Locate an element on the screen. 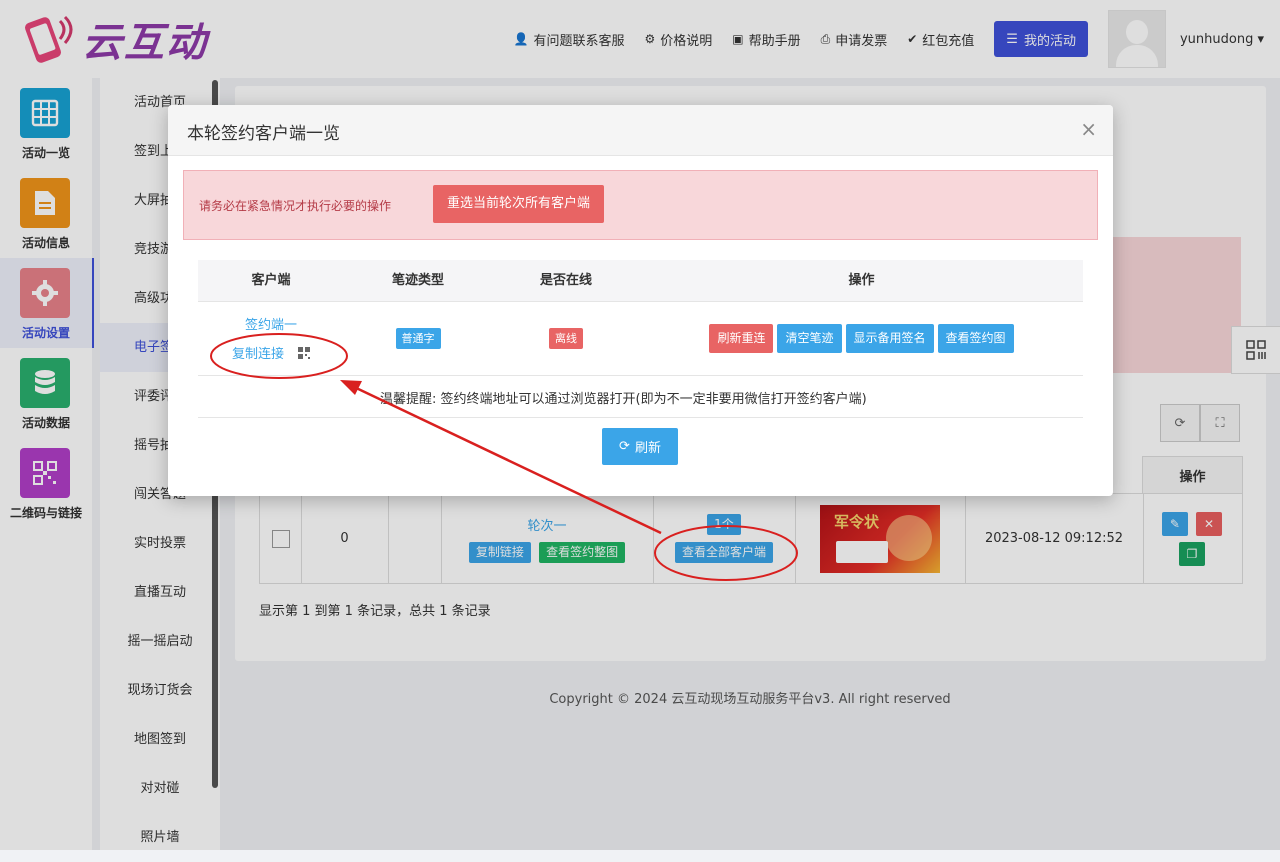 This screenshot has height=862, width=1280. tip-text: 温馨提醒: 签约终端地址可以通过浏览器打开(即为不一定非要用微信打开签约客户端) is located at coordinates (623, 399).